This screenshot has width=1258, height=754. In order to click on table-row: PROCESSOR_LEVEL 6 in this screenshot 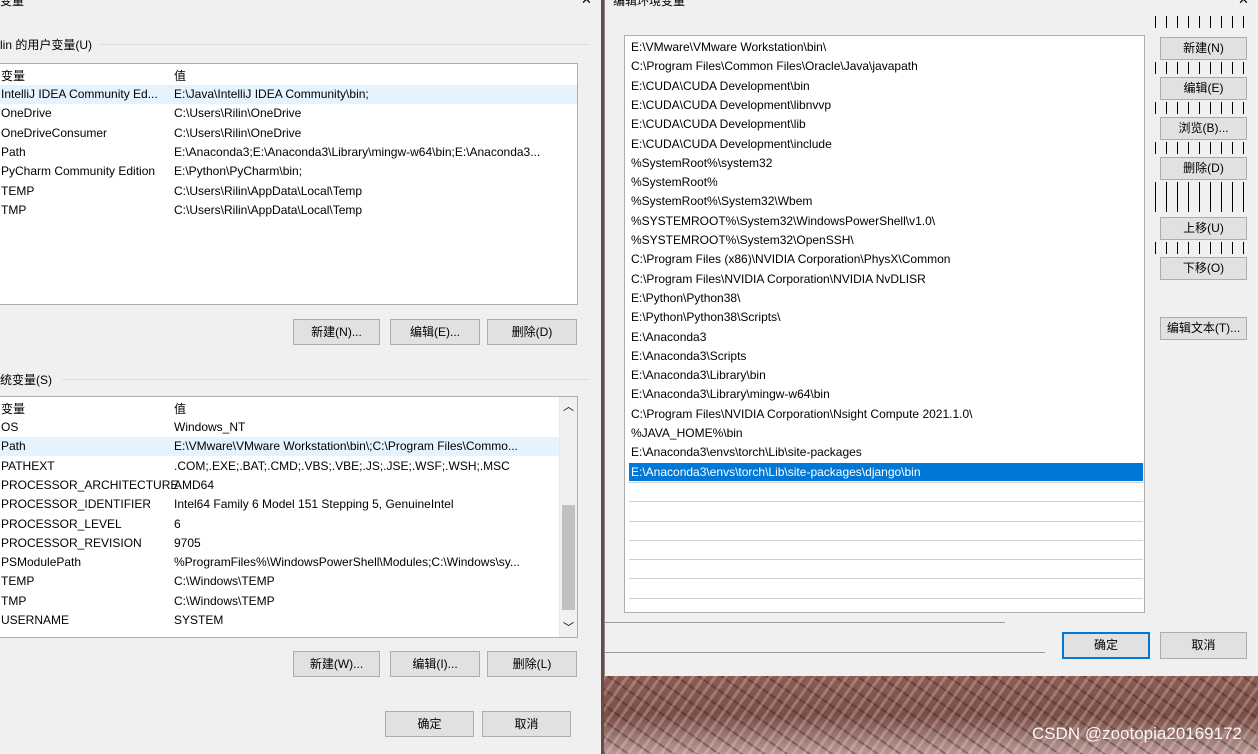, I will do `click(279, 524)`.